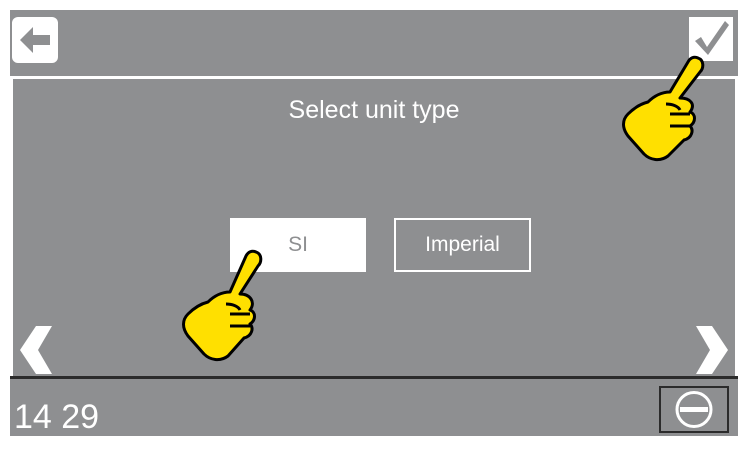 This screenshot has width=738, height=458. I want to click on unit-option-imperial-label: Imperial, so click(462, 244).